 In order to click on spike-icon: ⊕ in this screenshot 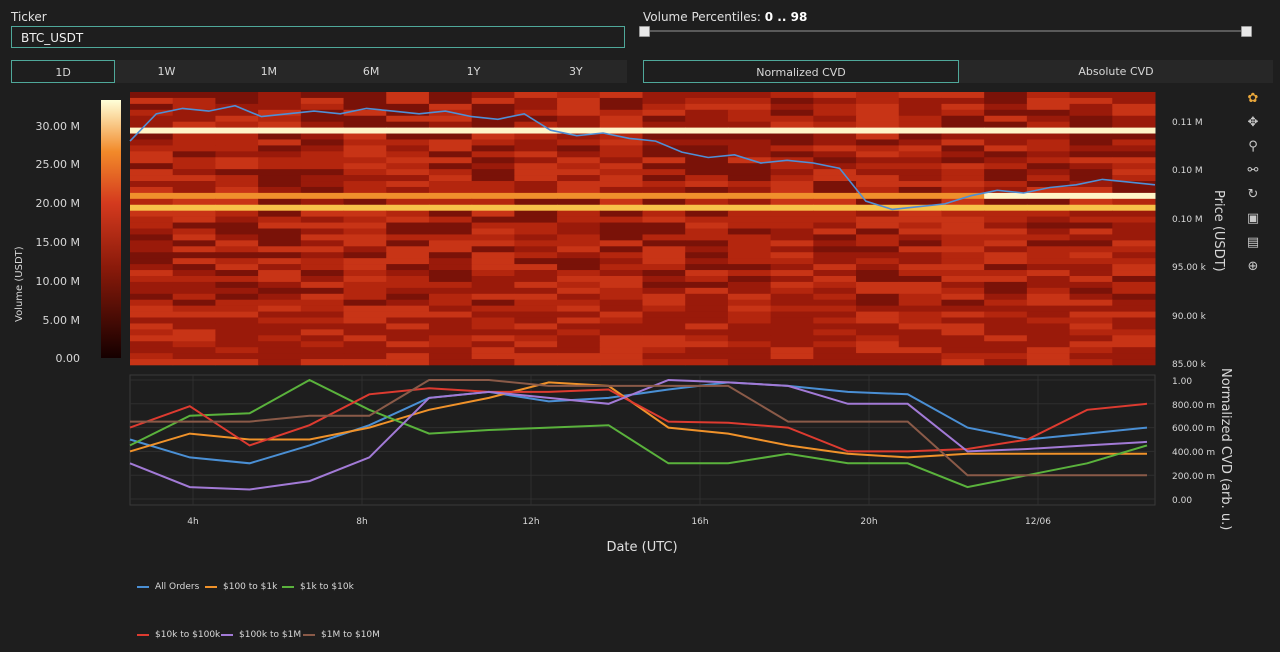, I will do `click(1253, 266)`.